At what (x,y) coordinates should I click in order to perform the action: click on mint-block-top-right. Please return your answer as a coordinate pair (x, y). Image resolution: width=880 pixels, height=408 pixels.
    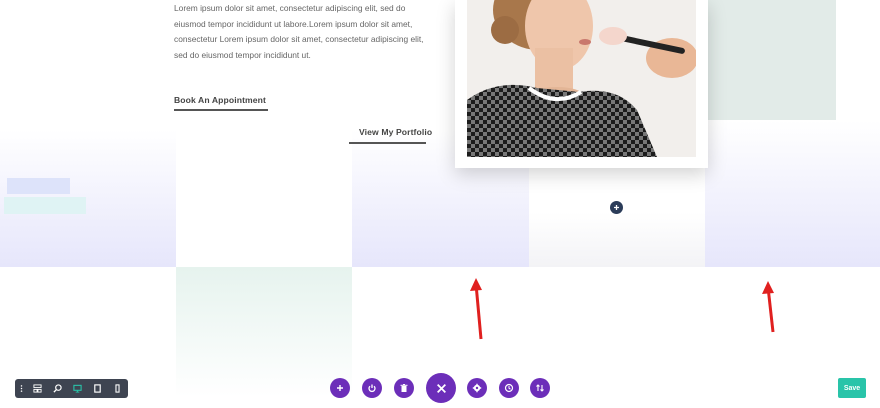
    Looking at the image, I should click on (770, 60).